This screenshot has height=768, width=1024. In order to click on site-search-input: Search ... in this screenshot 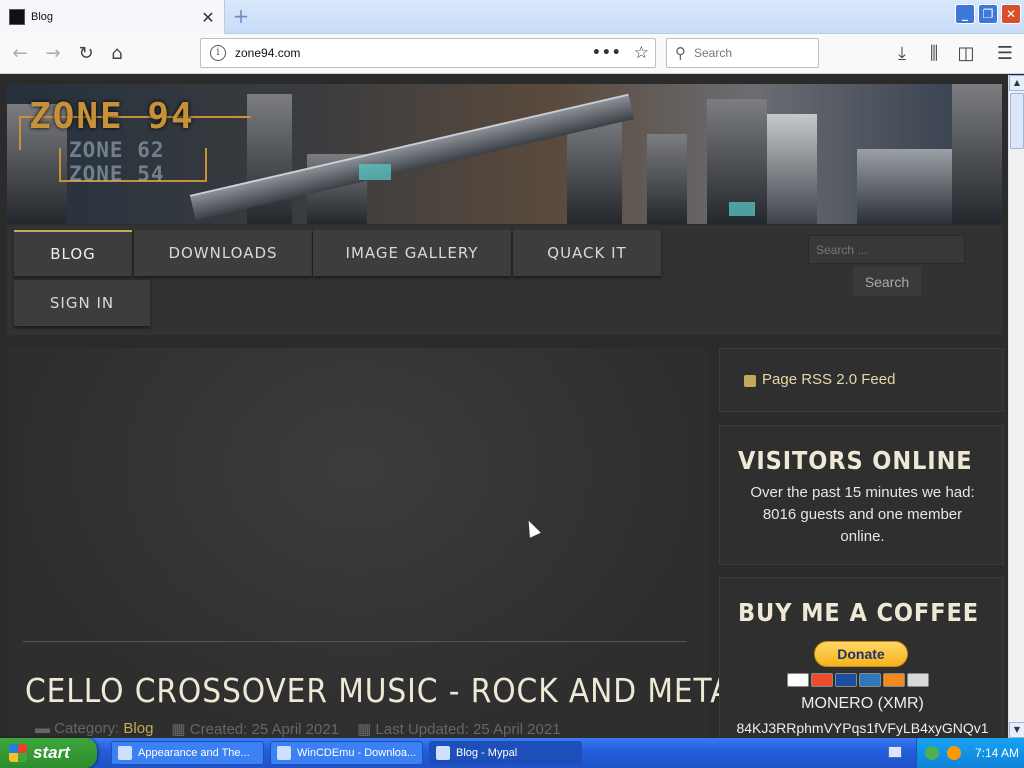, I will do `click(886, 249)`.